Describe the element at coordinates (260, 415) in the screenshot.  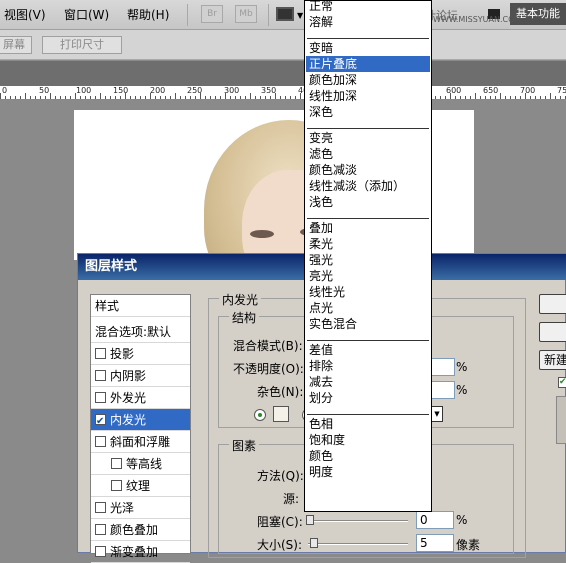
I see `color-radio` at that location.